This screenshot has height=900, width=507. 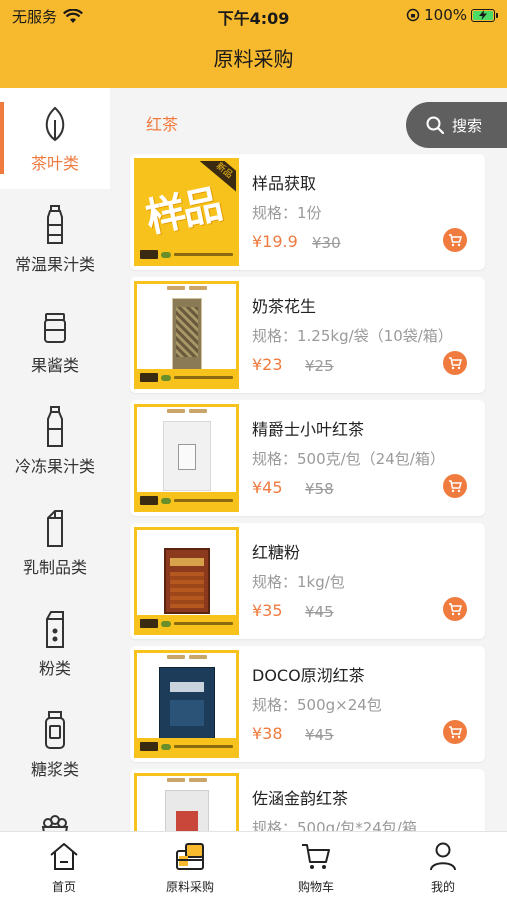 What do you see at coordinates (64, 856) in the screenshot?
I see `home-icon` at bounding box center [64, 856].